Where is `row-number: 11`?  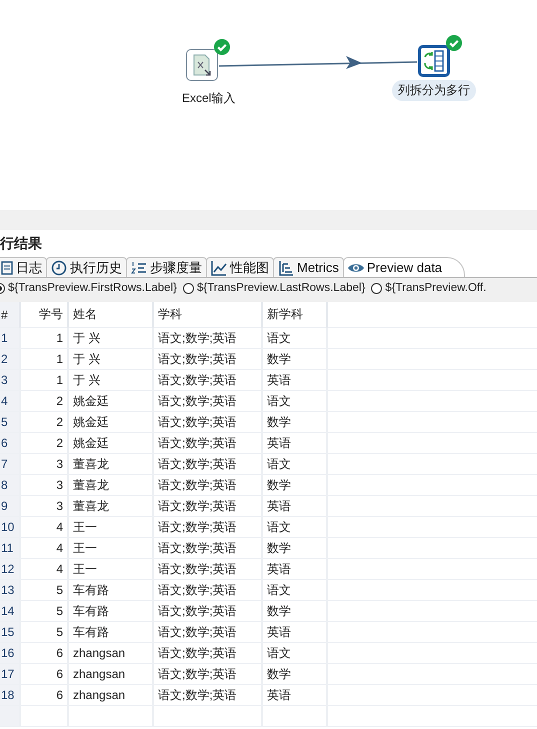 row-number: 11 is located at coordinates (10, 548).